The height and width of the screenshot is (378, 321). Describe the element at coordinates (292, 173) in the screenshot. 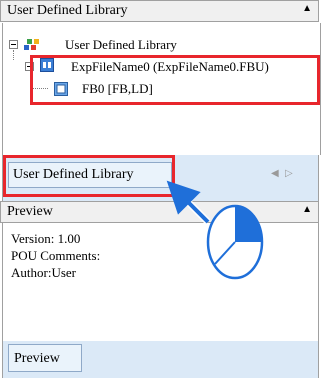

I see `tab-scroll-right-icon: ▷` at that location.